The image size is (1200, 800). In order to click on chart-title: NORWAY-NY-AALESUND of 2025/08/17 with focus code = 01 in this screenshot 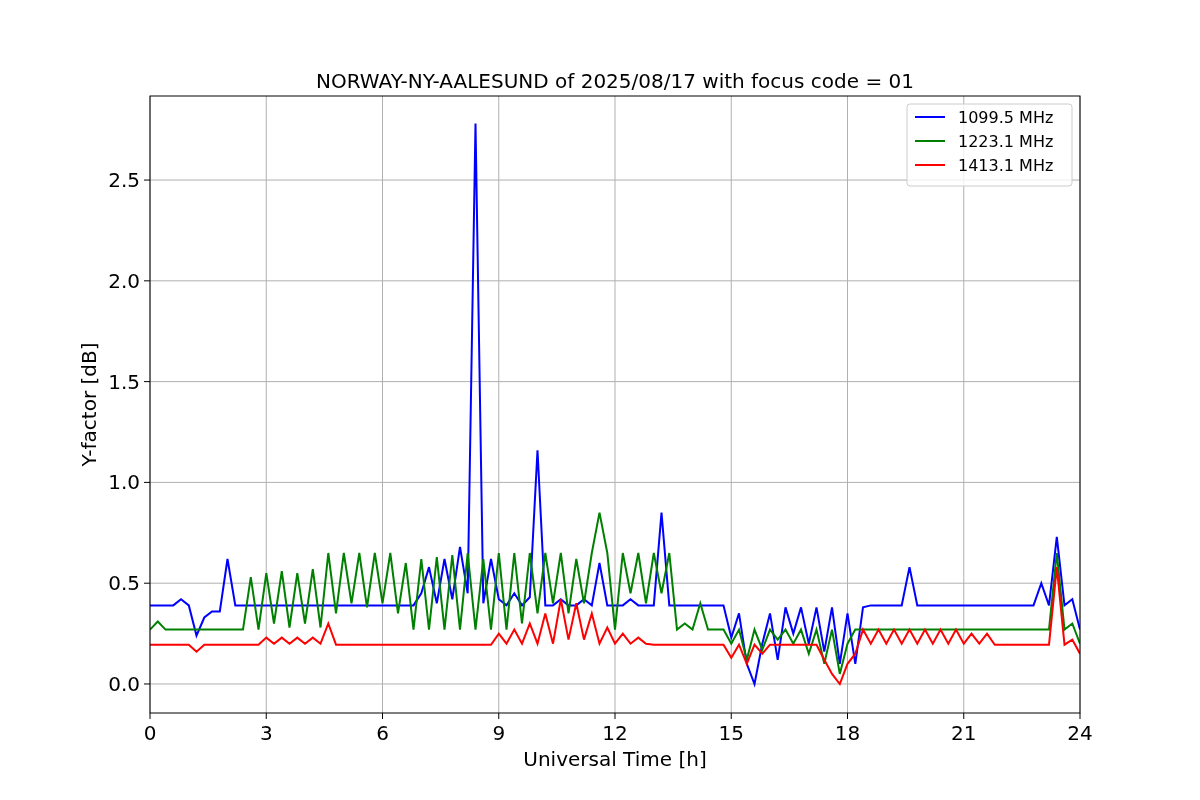, I will do `click(615, 81)`.